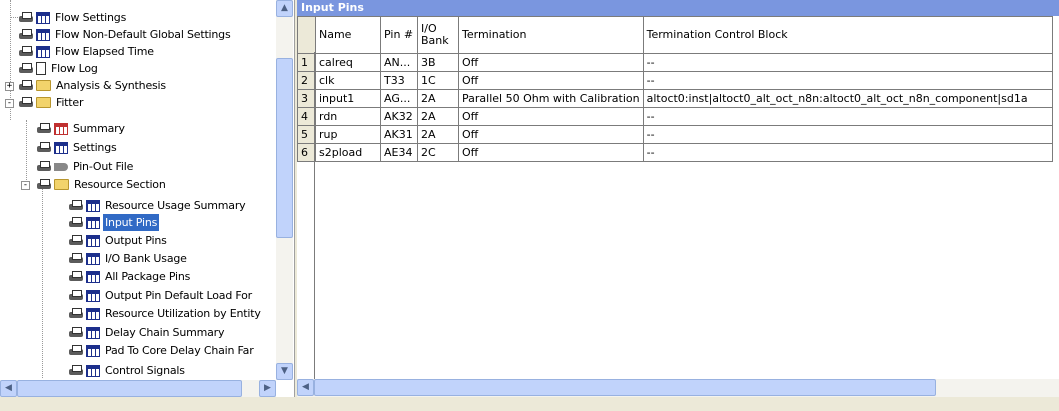  Describe the element at coordinates (438, 35) in the screenshot. I see `column-header-io-bank: I/O Bank` at that location.